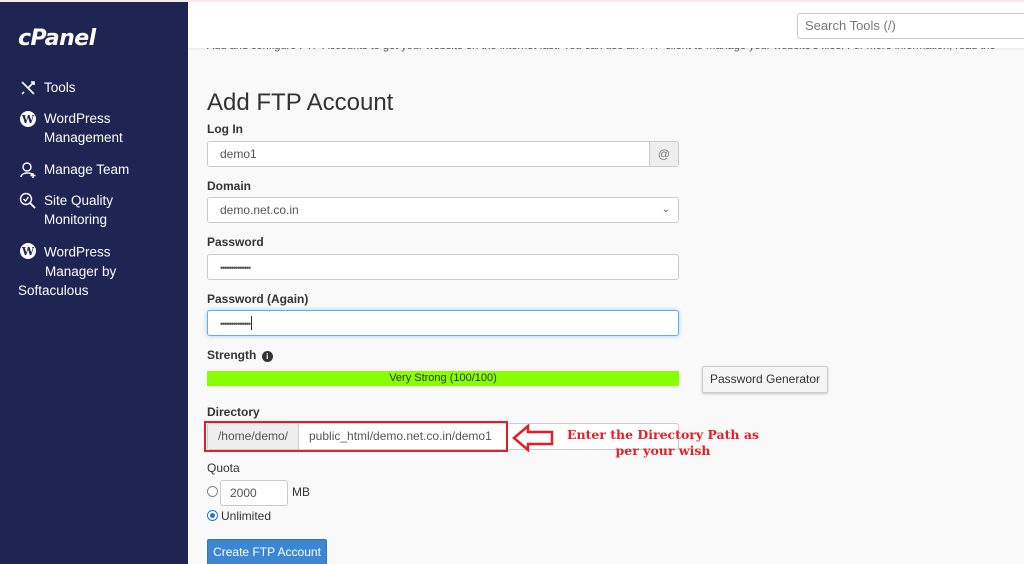 This screenshot has width=1024, height=564. Describe the element at coordinates (235, 242) in the screenshot. I see `password-label: Password` at that location.